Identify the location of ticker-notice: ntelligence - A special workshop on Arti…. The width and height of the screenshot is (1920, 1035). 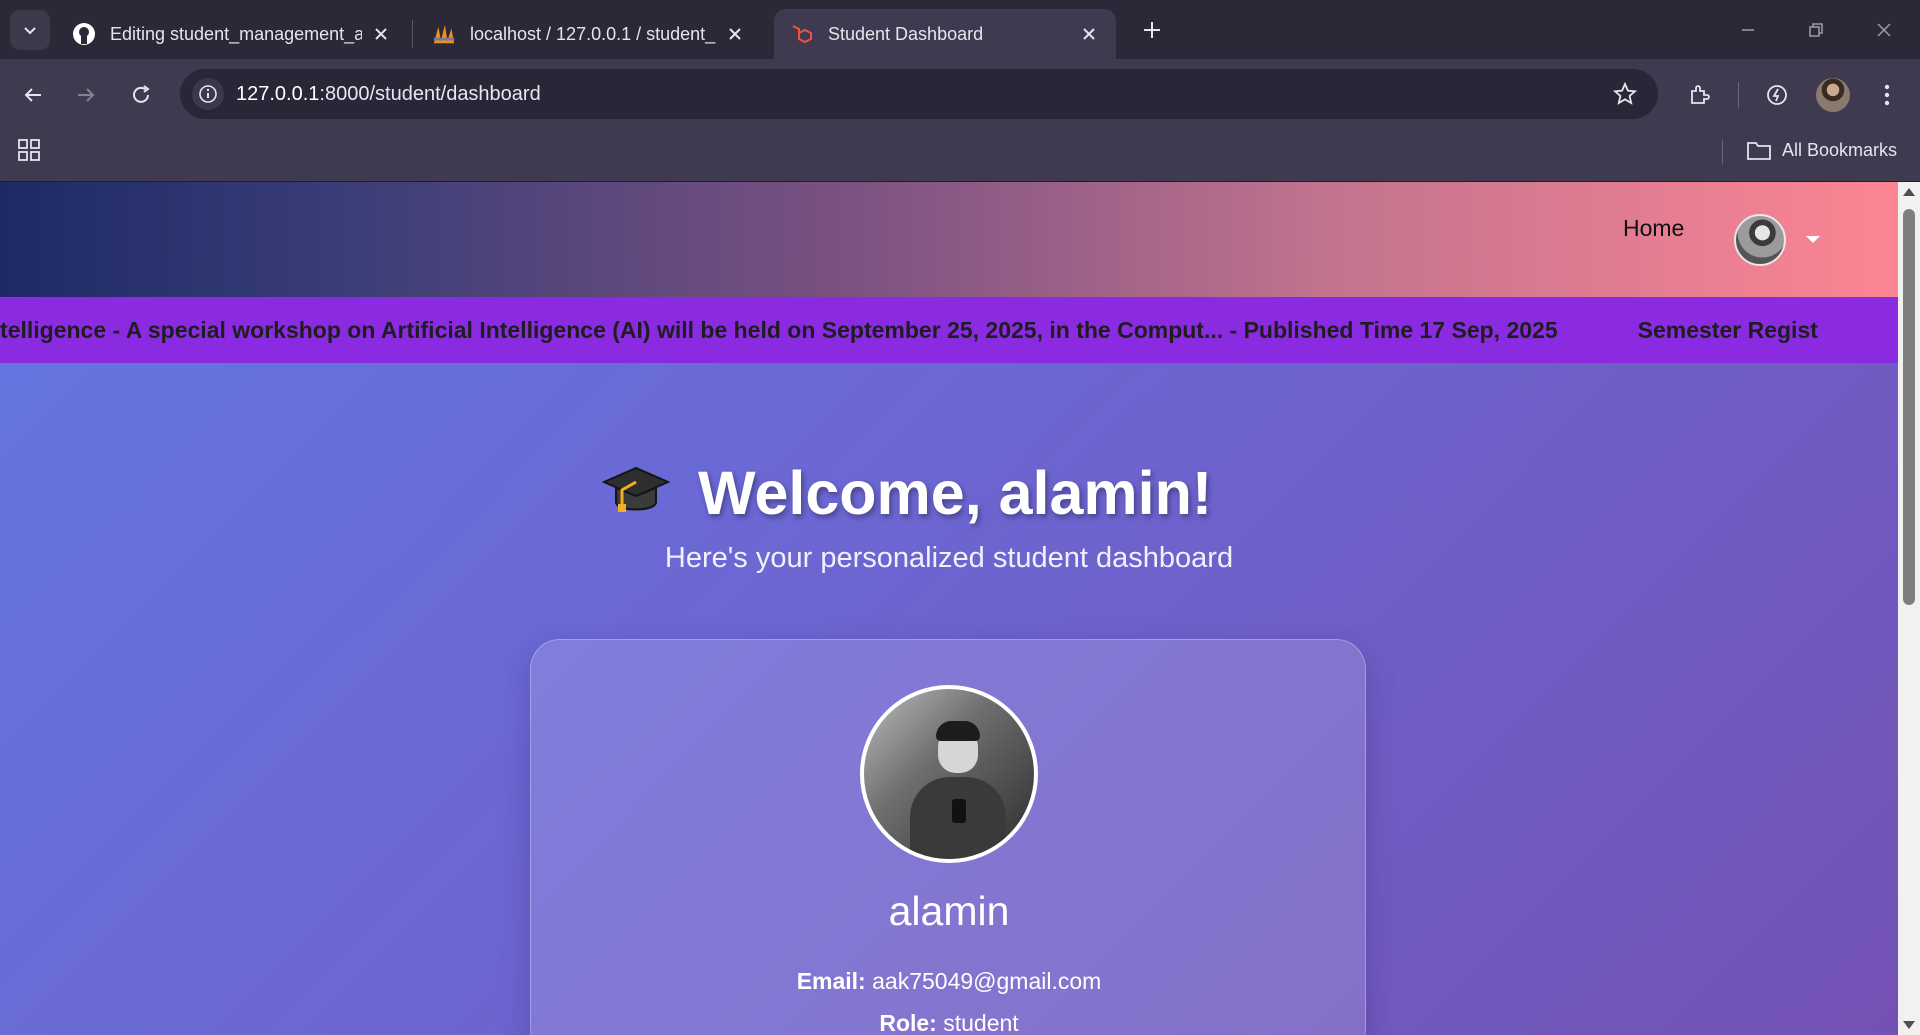
(779, 330).